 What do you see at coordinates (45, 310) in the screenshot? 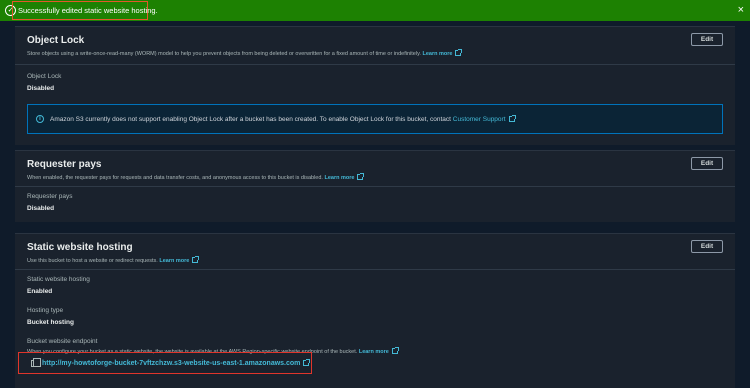
I see `hosting-type-label: Hosting type` at bounding box center [45, 310].